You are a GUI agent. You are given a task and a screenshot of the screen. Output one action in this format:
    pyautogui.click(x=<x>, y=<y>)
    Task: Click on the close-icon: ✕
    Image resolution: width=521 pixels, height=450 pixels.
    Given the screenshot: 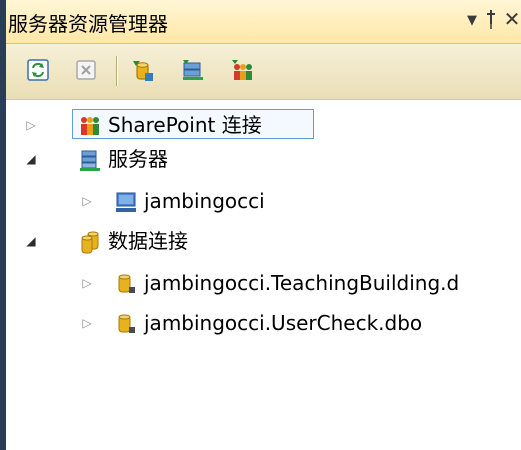 What is the action you would take?
    pyautogui.click(x=511, y=19)
    